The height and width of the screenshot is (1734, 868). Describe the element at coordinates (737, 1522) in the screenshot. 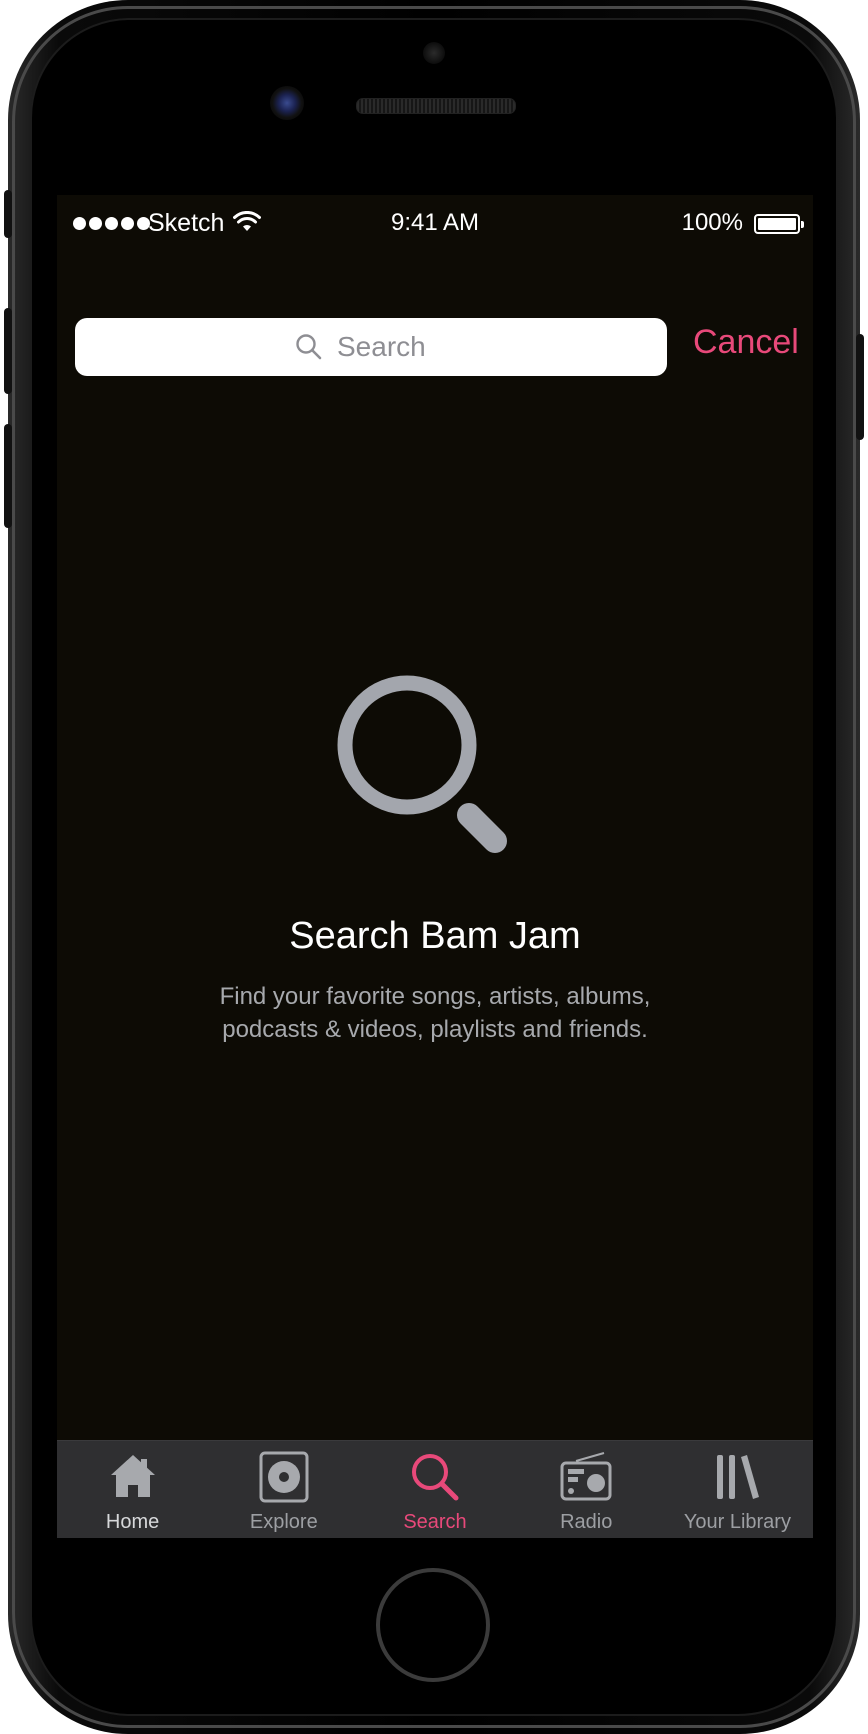

I see `tab-label: Your Library` at that location.